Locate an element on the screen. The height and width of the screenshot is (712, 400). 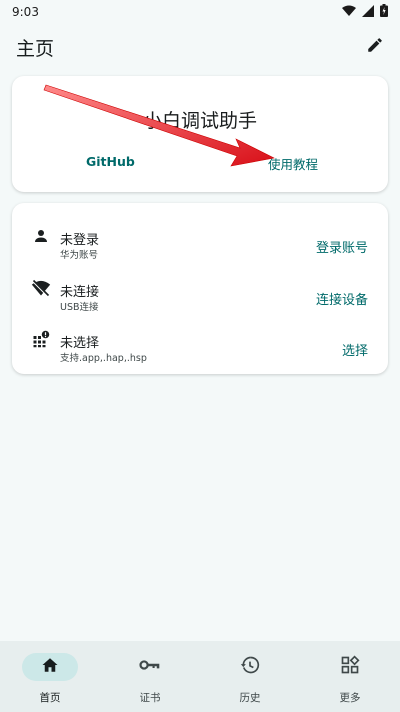
bottom-navigation: 首页 证书 历史 更多 is located at coordinates (200, 676).